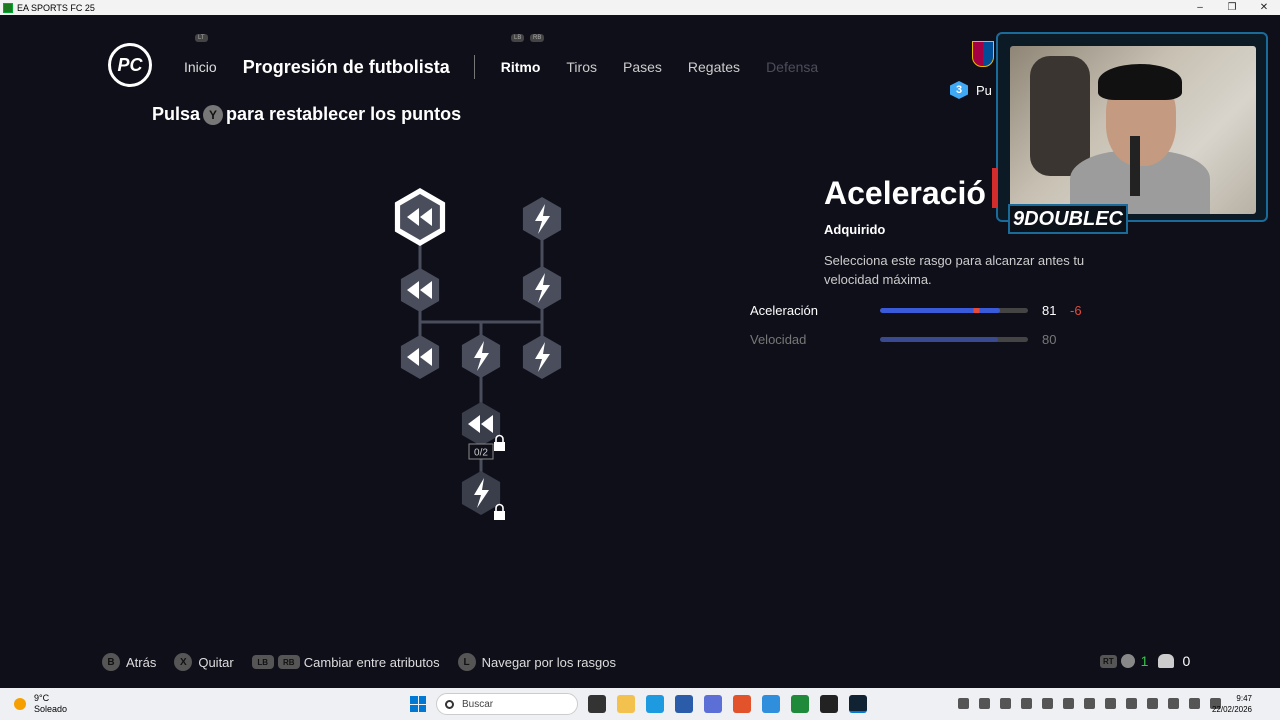 The image size is (1280, 720). Describe the element at coordinates (963, 703) in the screenshot. I see `tray-chevron-icon` at that location.